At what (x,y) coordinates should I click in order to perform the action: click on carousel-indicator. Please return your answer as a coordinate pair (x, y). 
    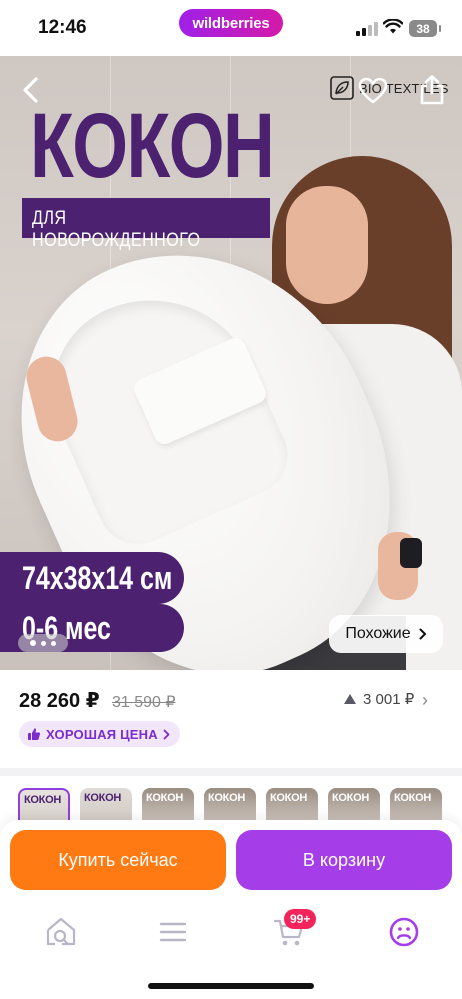
    Looking at the image, I should click on (43, 643).